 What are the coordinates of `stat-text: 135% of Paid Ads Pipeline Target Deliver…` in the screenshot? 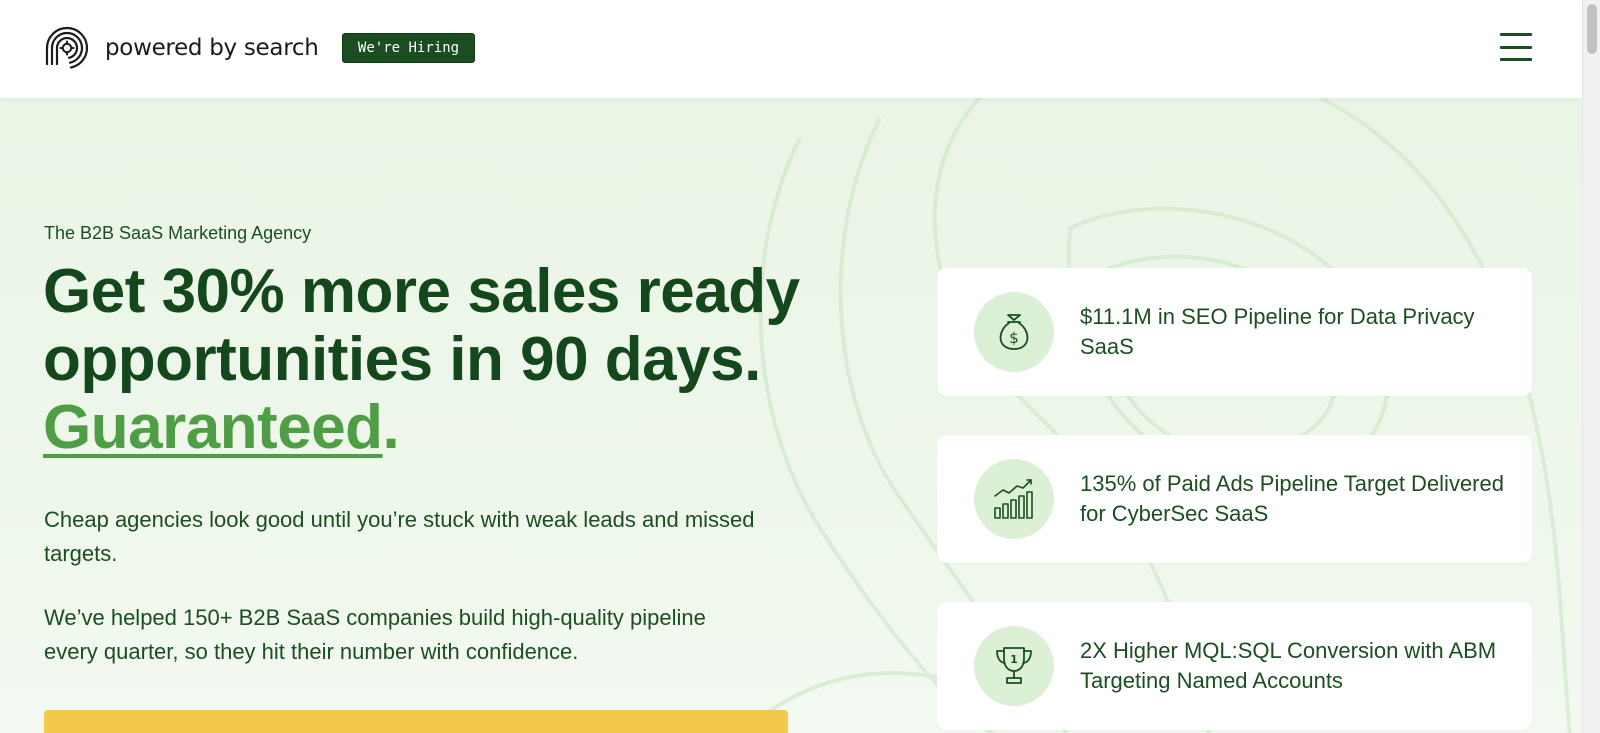 It's located at (1292, 498).